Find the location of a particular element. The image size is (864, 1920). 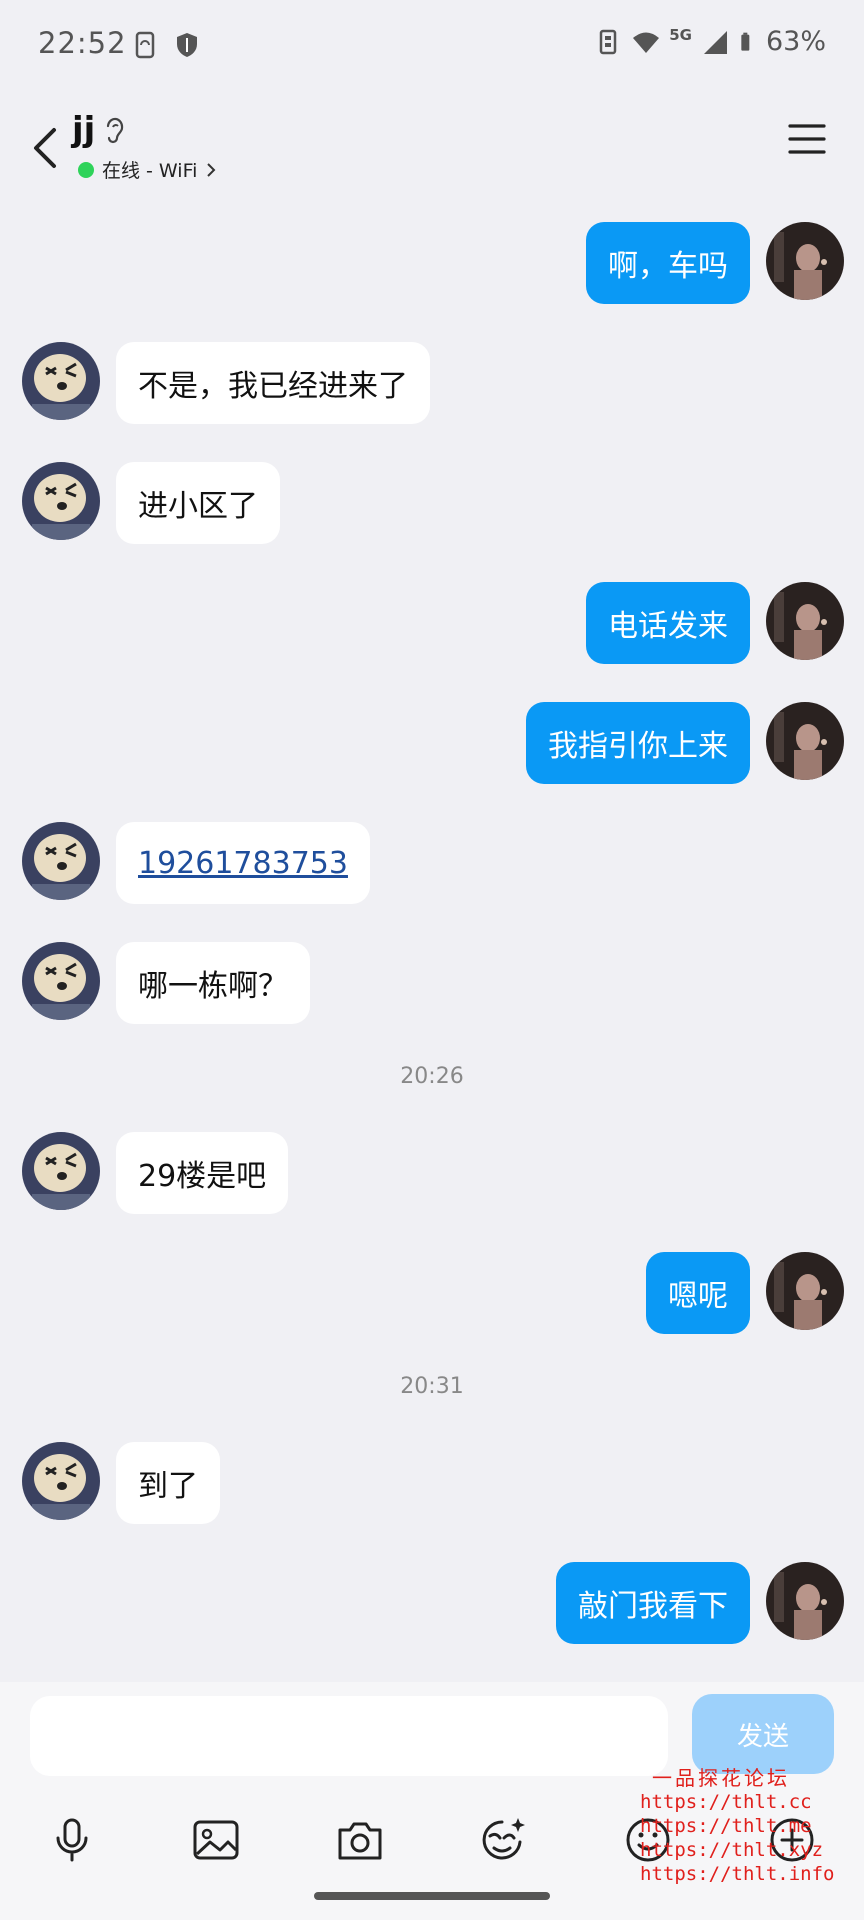

shield-icon is located at coordinates (187, 45).